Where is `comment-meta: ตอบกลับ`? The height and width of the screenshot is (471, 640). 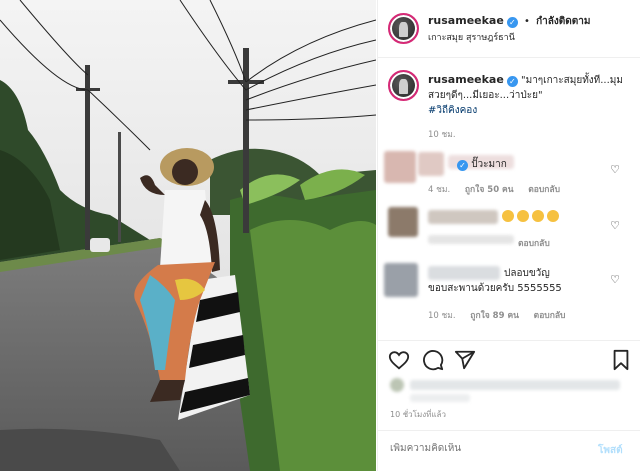 comment-meta: ตอบกลับ is located at coordinates (534, 243).